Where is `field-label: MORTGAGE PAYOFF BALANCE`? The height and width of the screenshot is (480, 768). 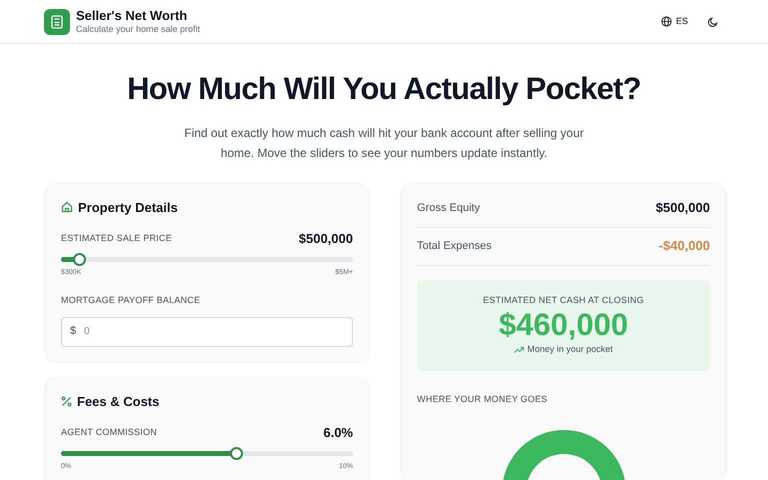 field-label: MORTGAGE PAYOFF BALANCE is located at coordinates (131, 300).